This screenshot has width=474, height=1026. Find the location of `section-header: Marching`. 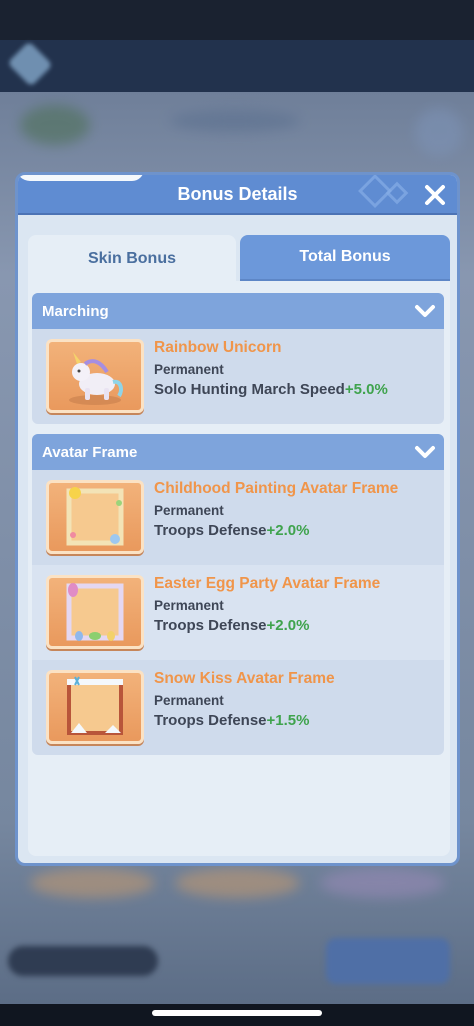

section-header: Marching is located at coordinates (238, 311).